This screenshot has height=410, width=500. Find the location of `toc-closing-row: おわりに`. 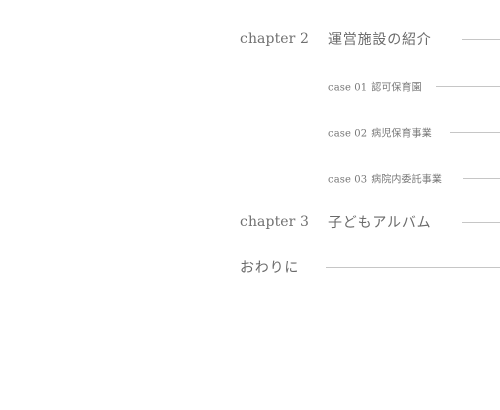

toc-closing-row: おわりに is located at coordinates (250, 267).